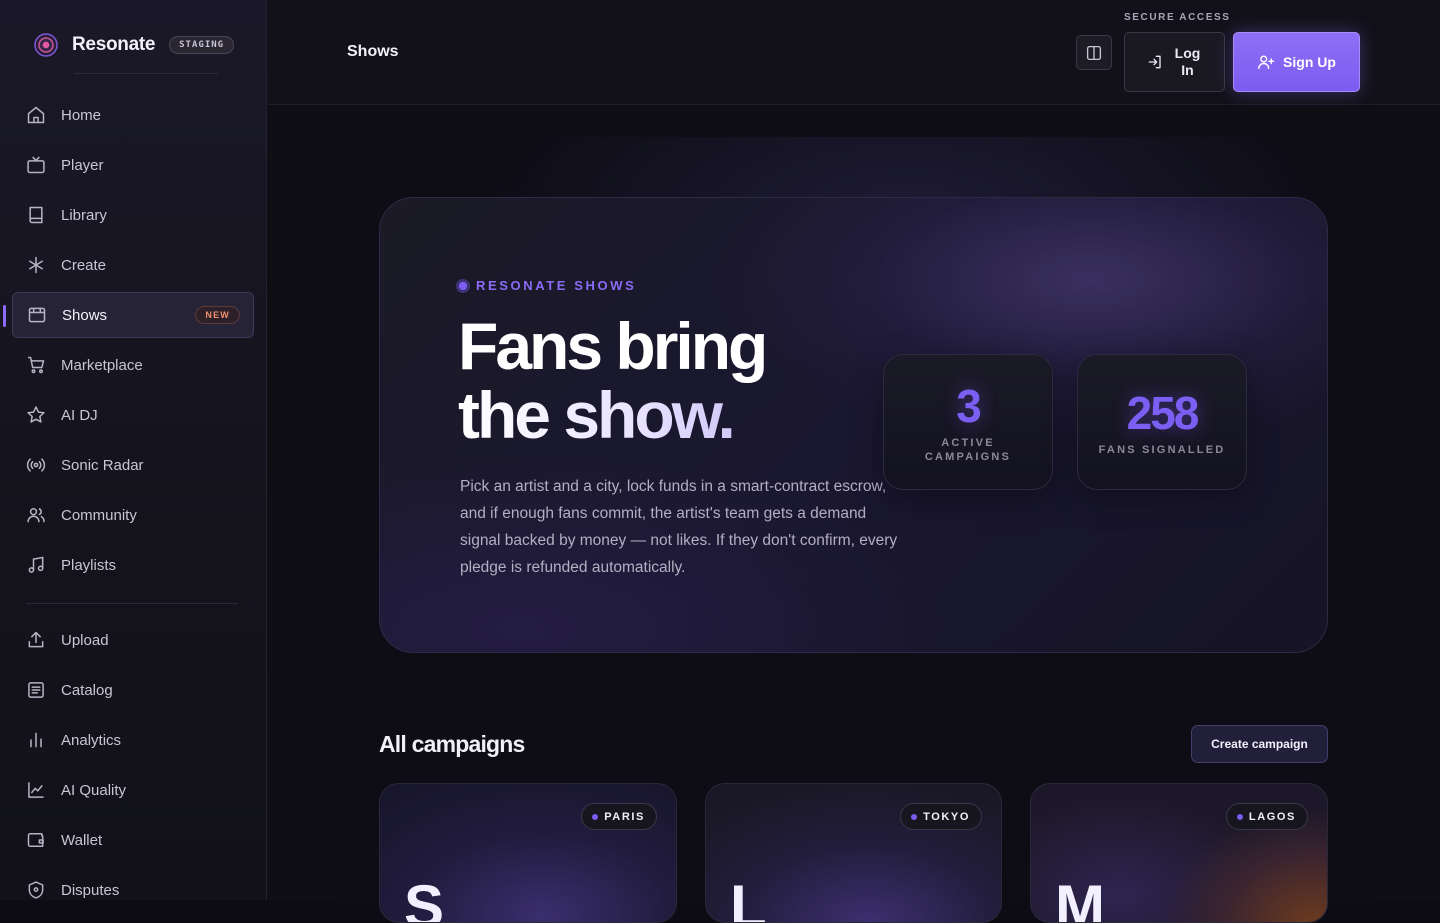 The width and height of the screenshot is (1440, 923). I want to click on sidebar-item-shows: Shows NEW, so click(128, 315).